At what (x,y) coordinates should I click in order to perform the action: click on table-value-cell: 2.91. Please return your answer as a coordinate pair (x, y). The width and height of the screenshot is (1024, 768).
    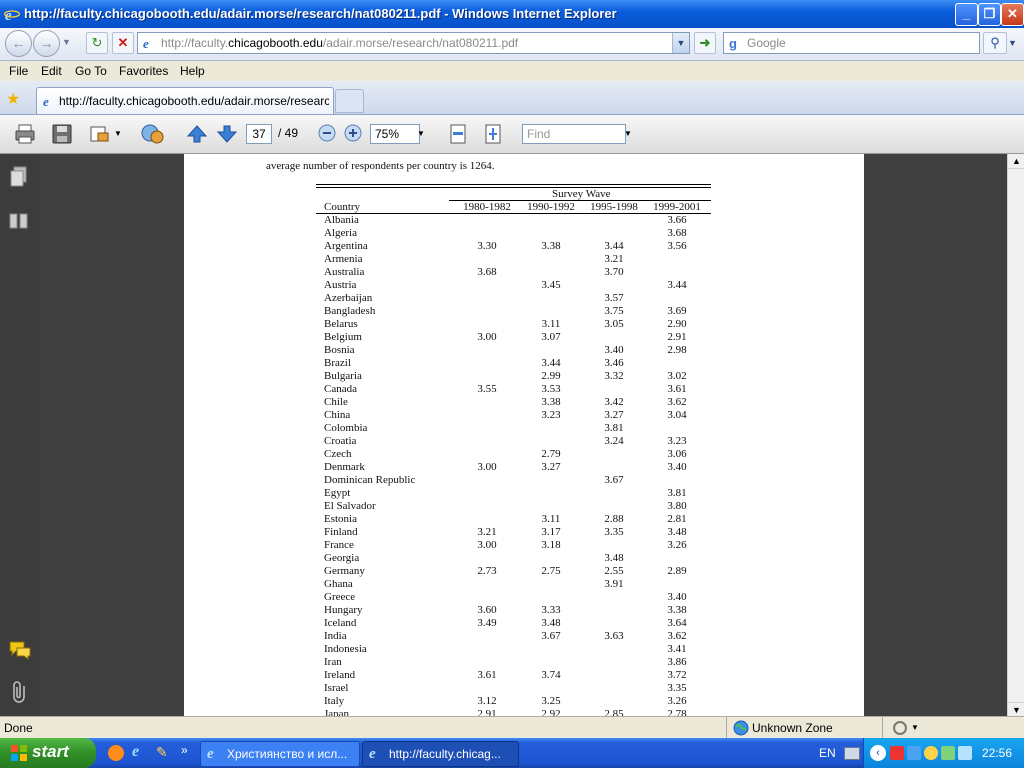
    Looking at the image, I should click on (677, 337).